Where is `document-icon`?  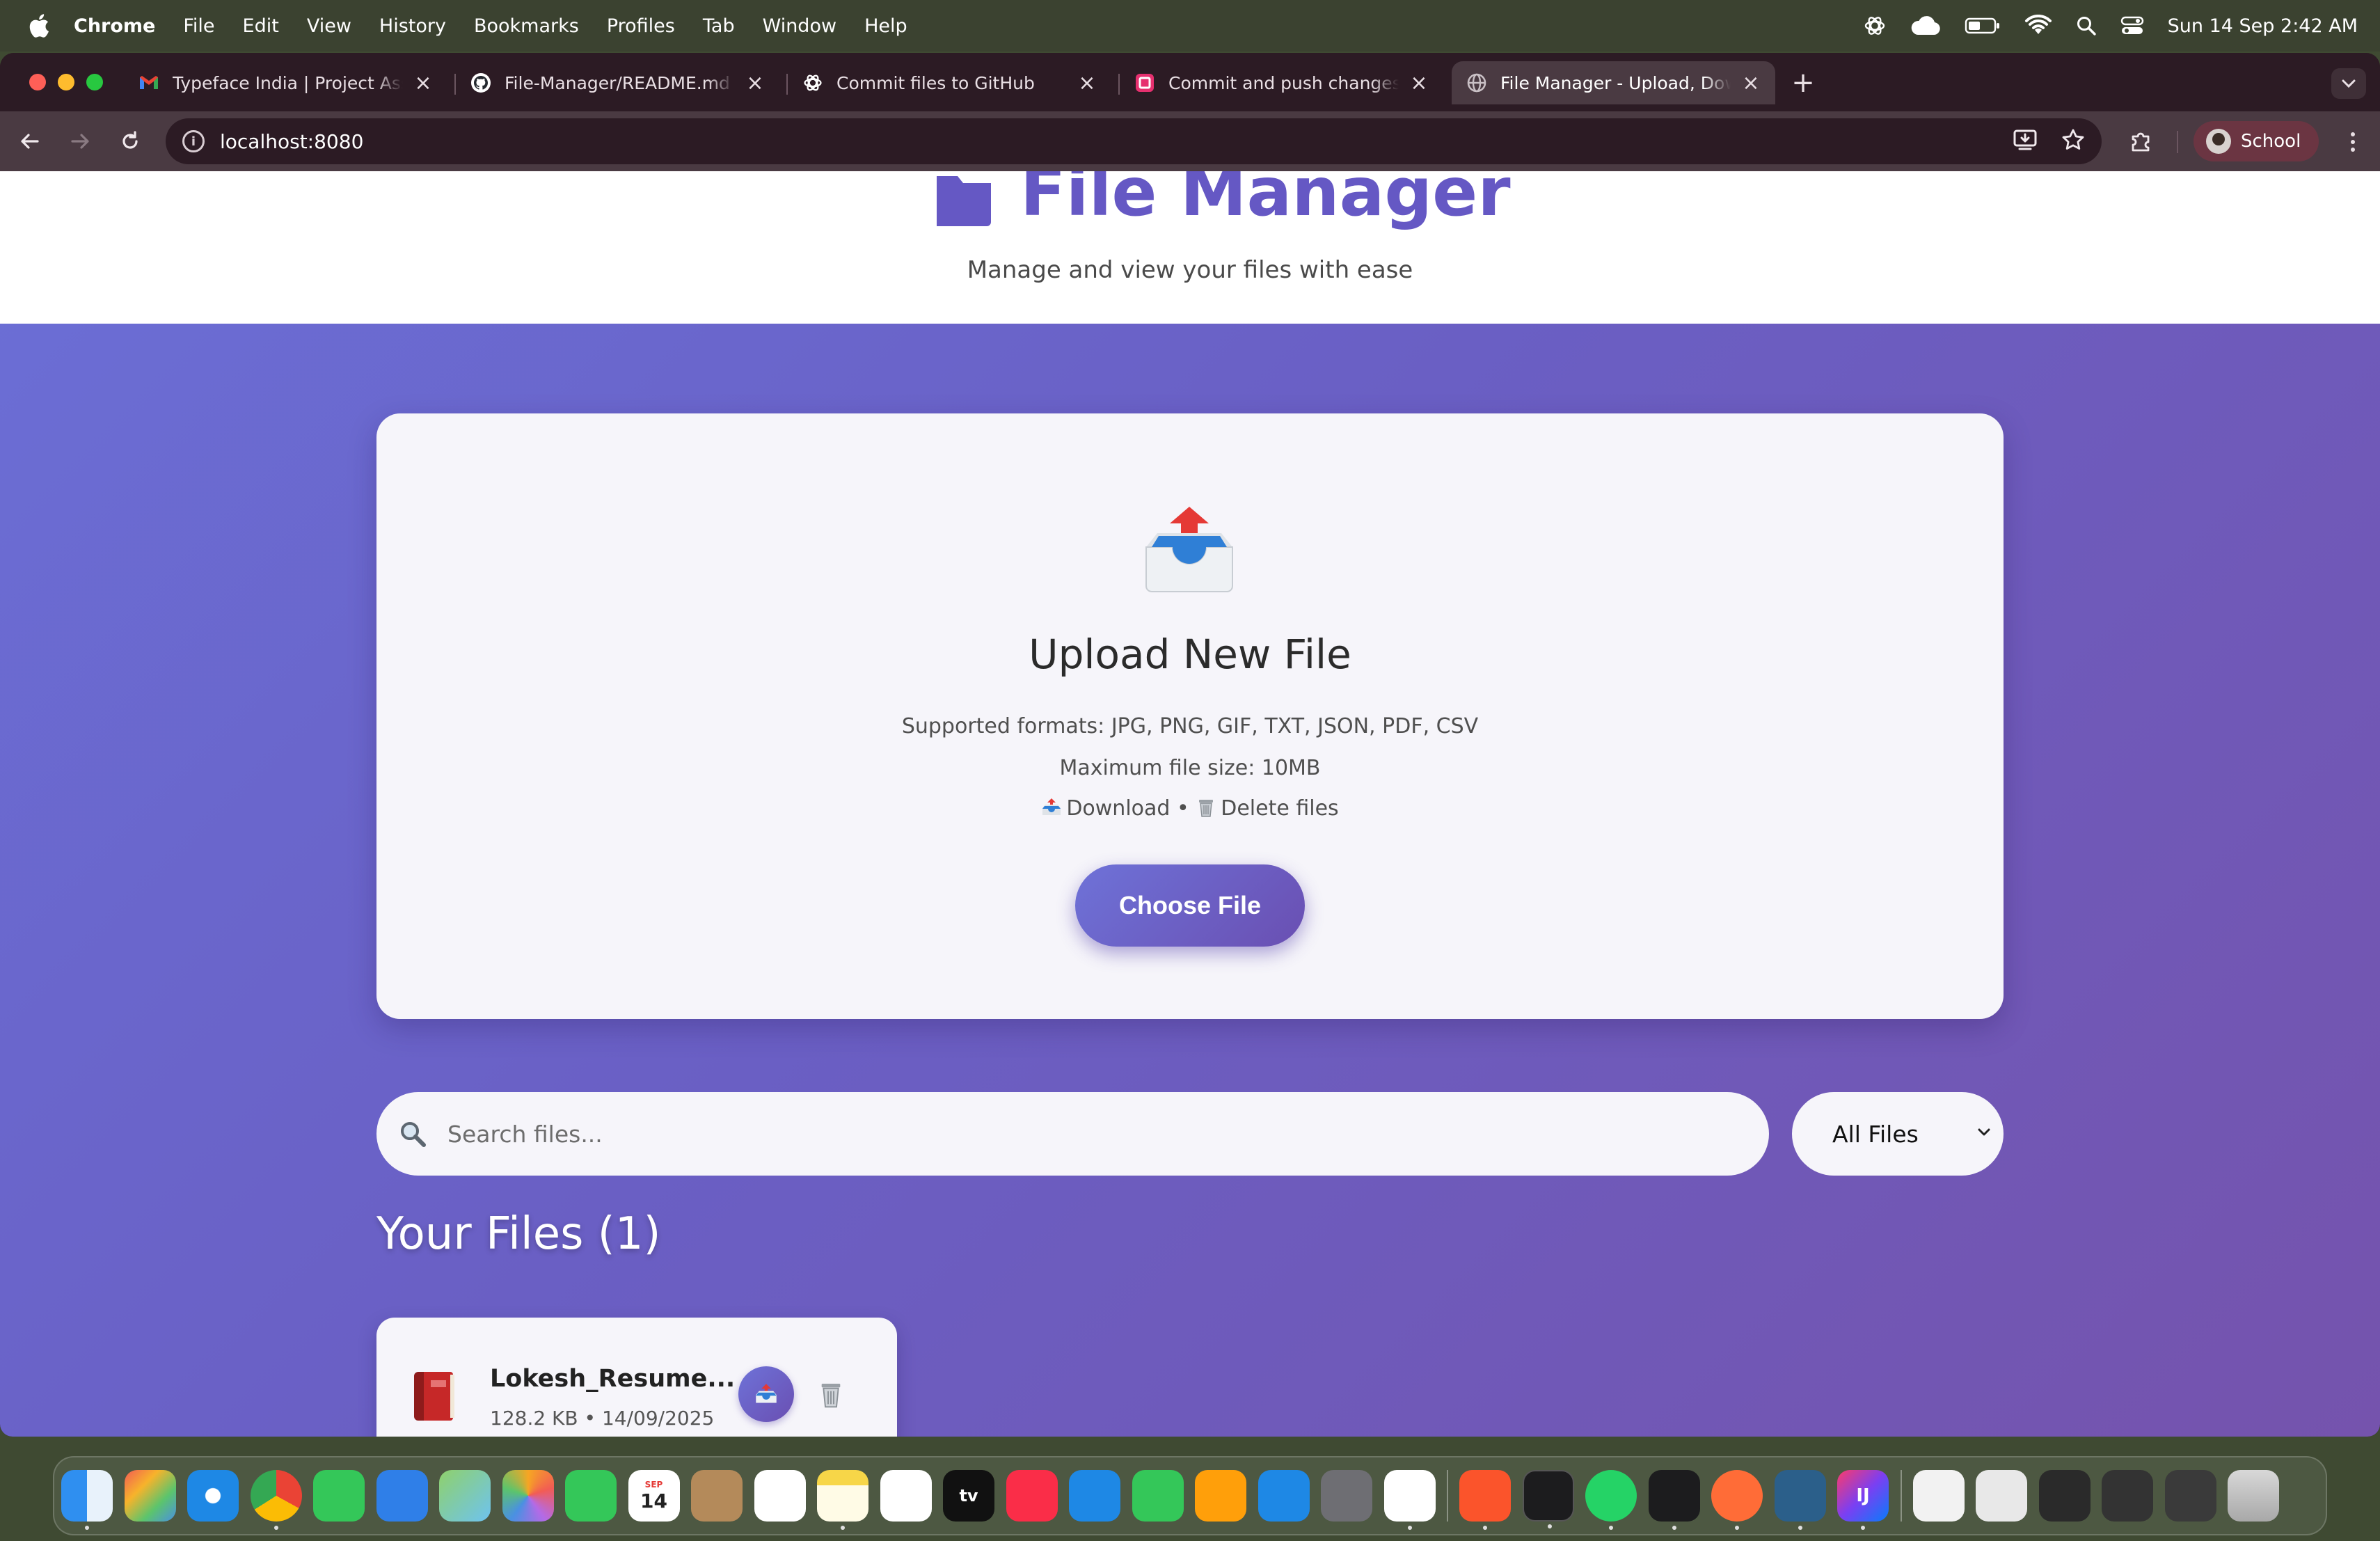
document-icon is located at coordinates (1938, 1496).